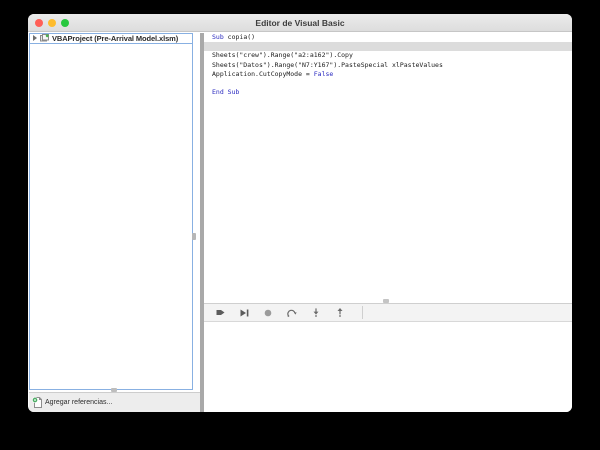  I want to click on window-title: Editor de Visual Basic, so click(300, 23).